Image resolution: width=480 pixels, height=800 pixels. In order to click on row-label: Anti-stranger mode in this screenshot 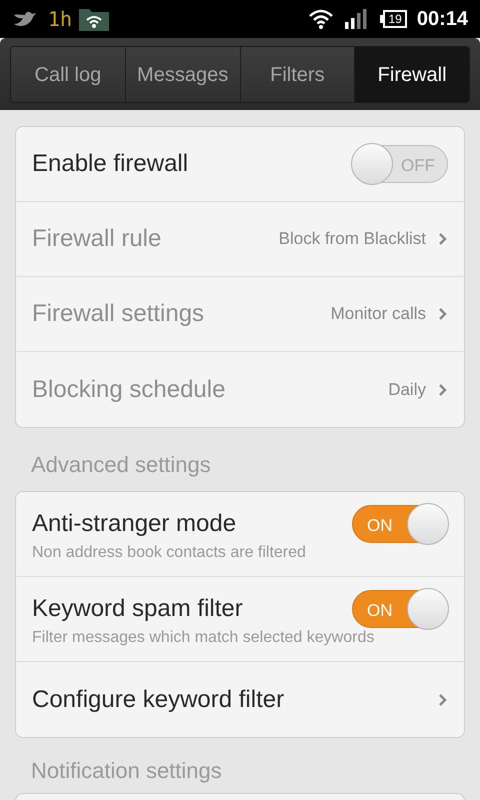, I will do `click(135, 524)`.